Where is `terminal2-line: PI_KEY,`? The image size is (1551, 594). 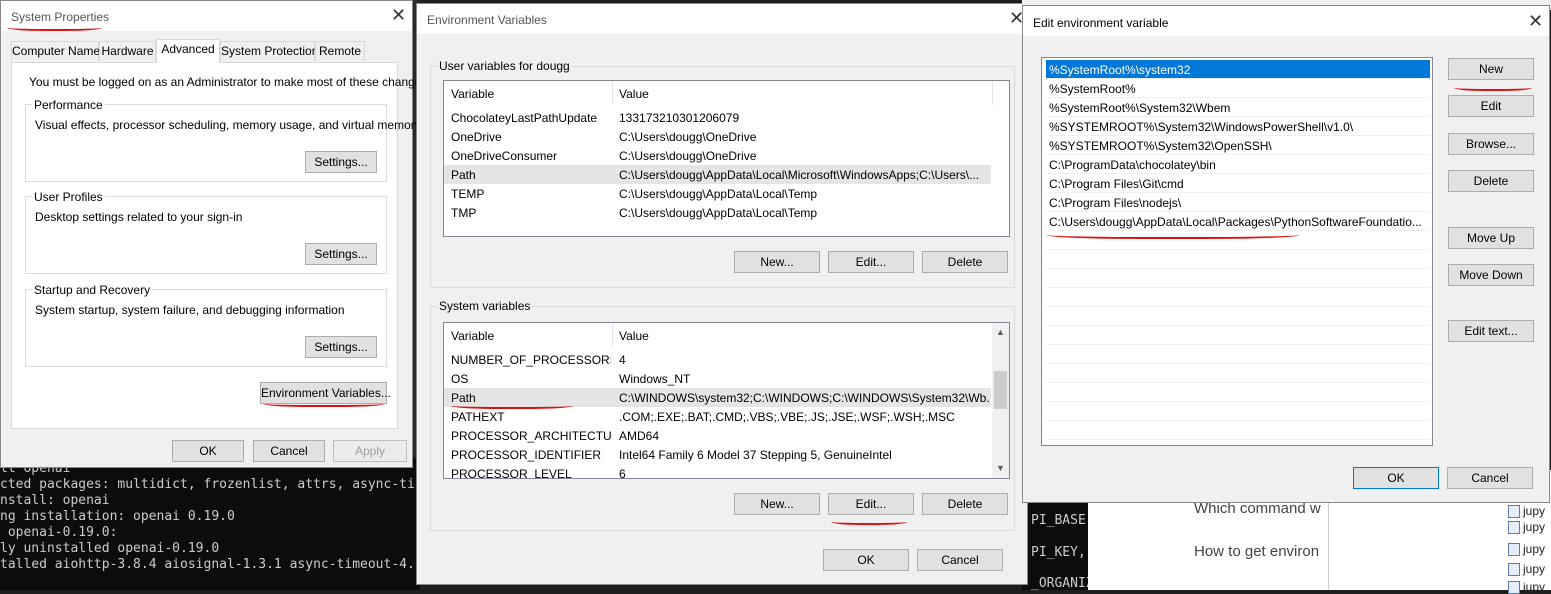
terminal2-line: PI_KEY, is located at coordinates (1058, 552).